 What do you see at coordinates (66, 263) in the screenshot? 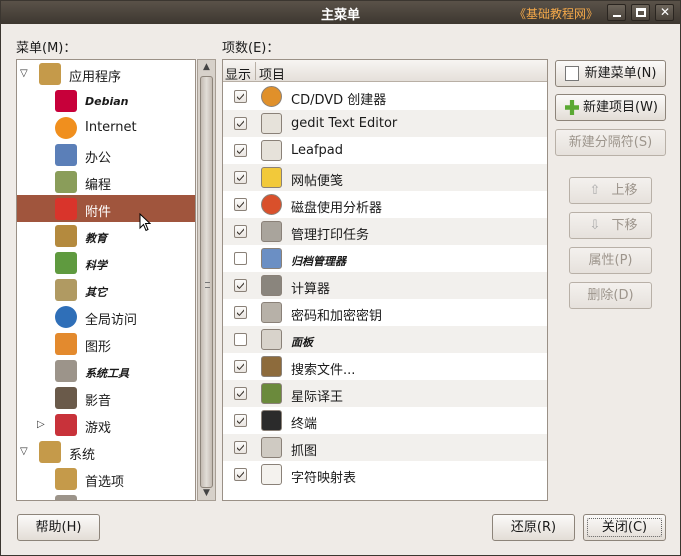
I see `science-icon` at bounding box center [66, 263].